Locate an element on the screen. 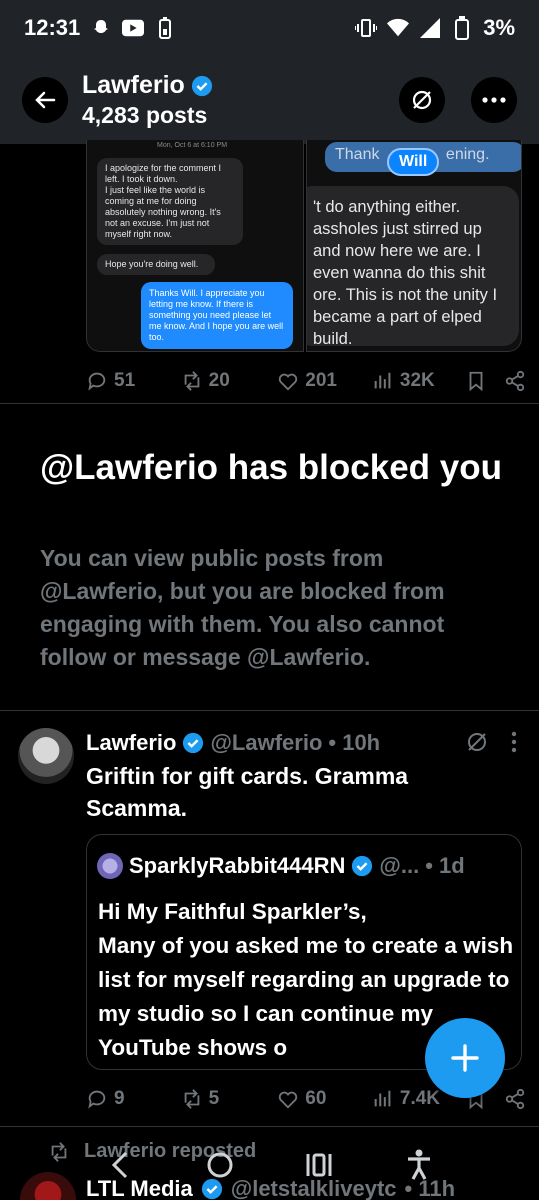 The width and height of the screenshot is (539, 1200). view-count: 32K is located at coordinates (417, 380).